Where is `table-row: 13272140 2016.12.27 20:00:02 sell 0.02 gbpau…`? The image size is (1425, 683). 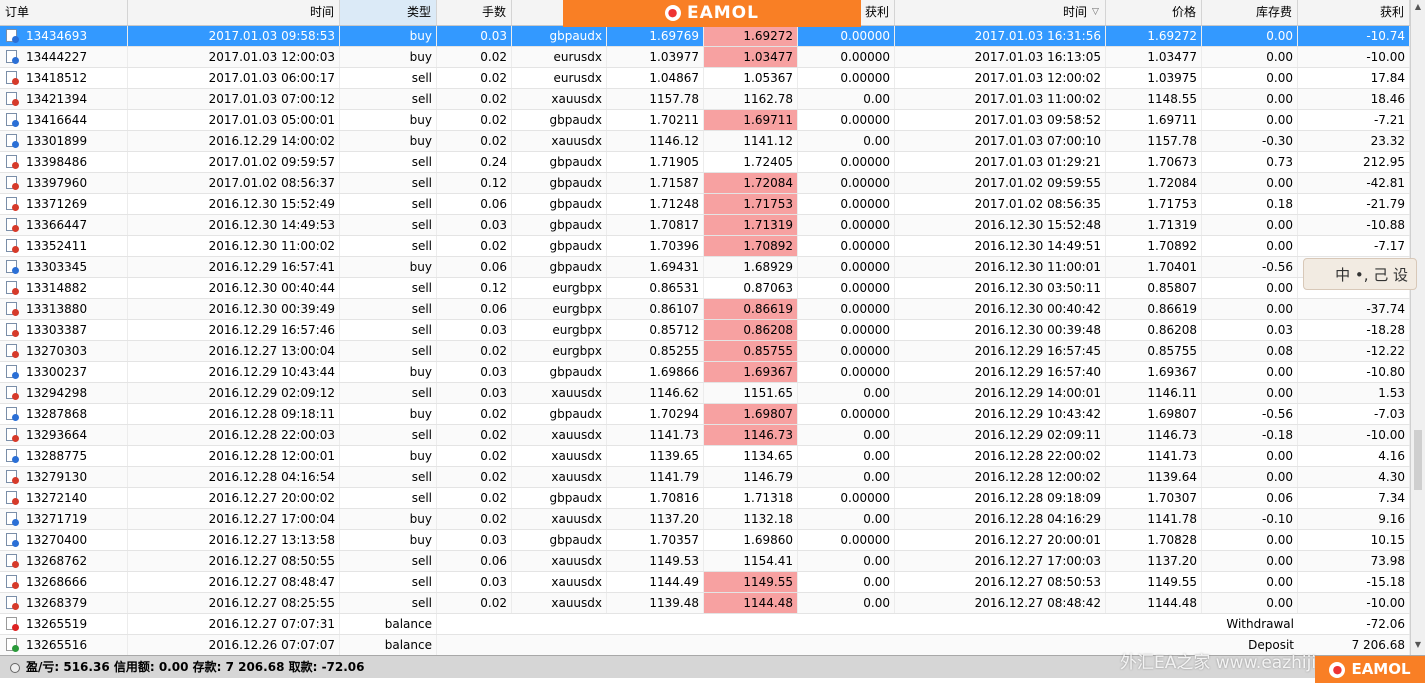
table-row: 13272140 2016.12.27 20:00:02 sell 0.02 gbpau… is located at coordinates (705, 498).